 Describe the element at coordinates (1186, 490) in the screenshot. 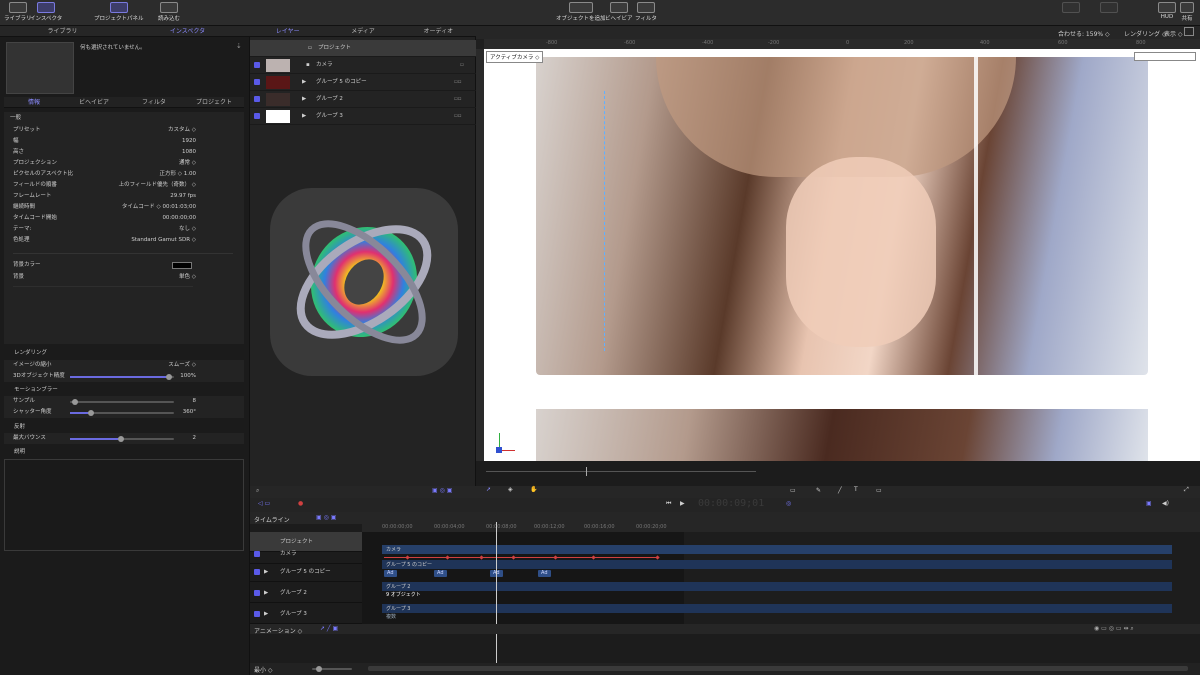

I see `fullscreen-icon: ⤢` at that location.